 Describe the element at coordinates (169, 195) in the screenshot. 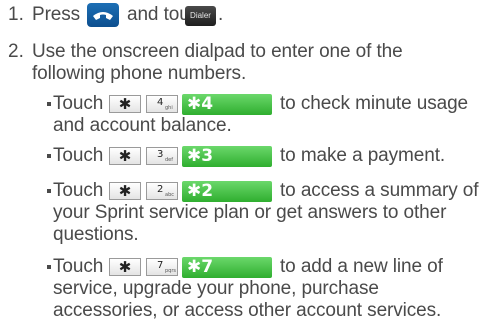

I see `digit-key-letters: abc` at that location.